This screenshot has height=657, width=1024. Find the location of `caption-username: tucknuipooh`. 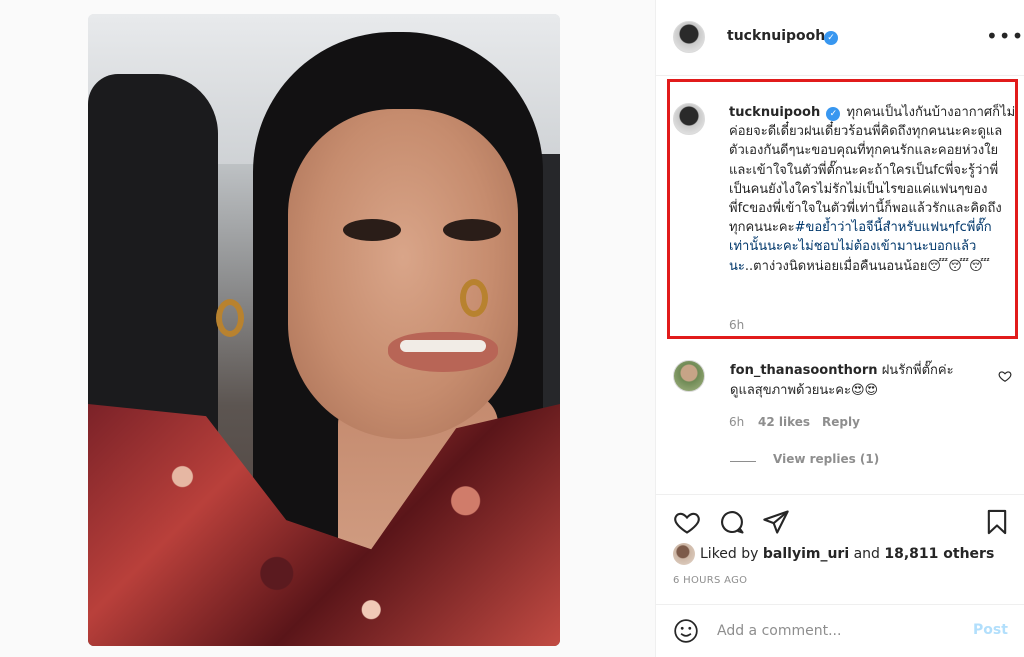

caption-username: tucknuipooh is located at coordinates (774, 112).